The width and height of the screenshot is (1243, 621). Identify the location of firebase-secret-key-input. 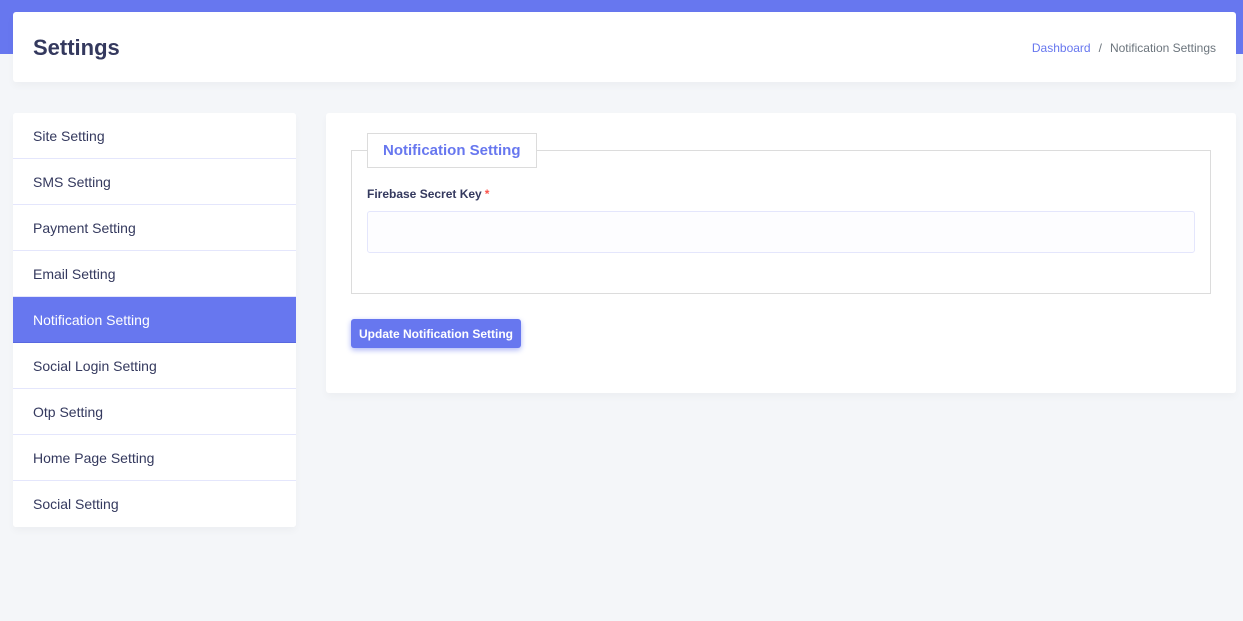
(781, 232).